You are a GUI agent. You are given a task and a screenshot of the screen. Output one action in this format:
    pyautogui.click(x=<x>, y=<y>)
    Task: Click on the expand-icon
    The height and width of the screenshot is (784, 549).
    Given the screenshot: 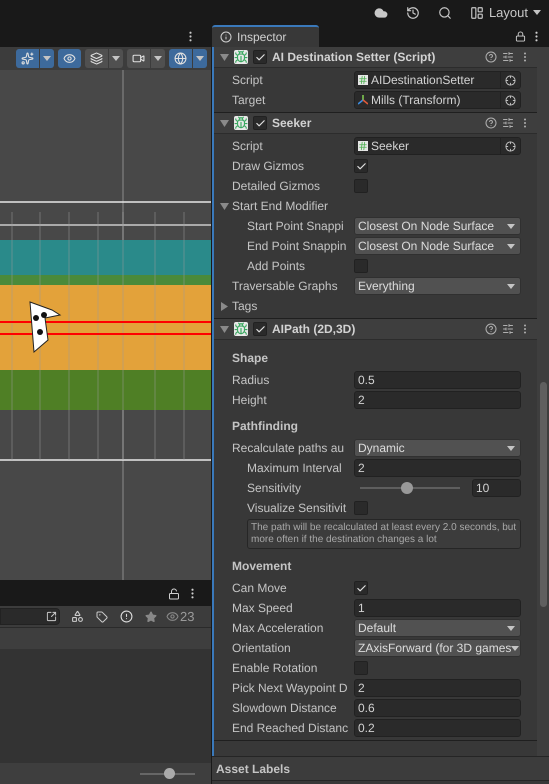 What is the action you would take?
    pyautogui.click(x=51, y=616)
    